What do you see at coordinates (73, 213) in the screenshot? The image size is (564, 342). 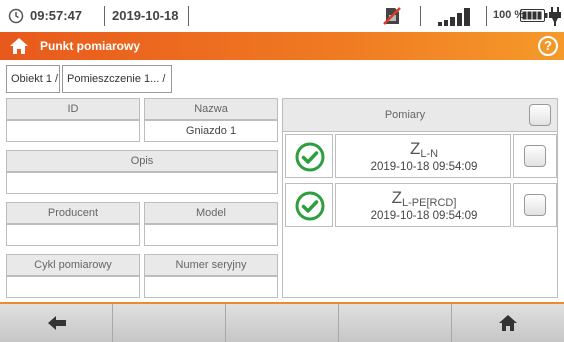 I see `producer-label: Producent` at bounding box center [73, 213].